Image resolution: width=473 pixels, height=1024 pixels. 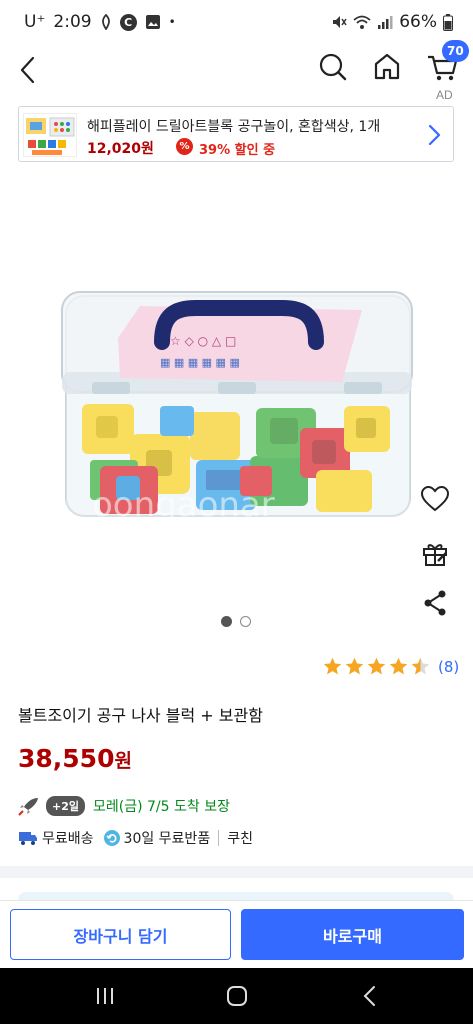 I want to click on mute-icon, so click(x=339, y=22).